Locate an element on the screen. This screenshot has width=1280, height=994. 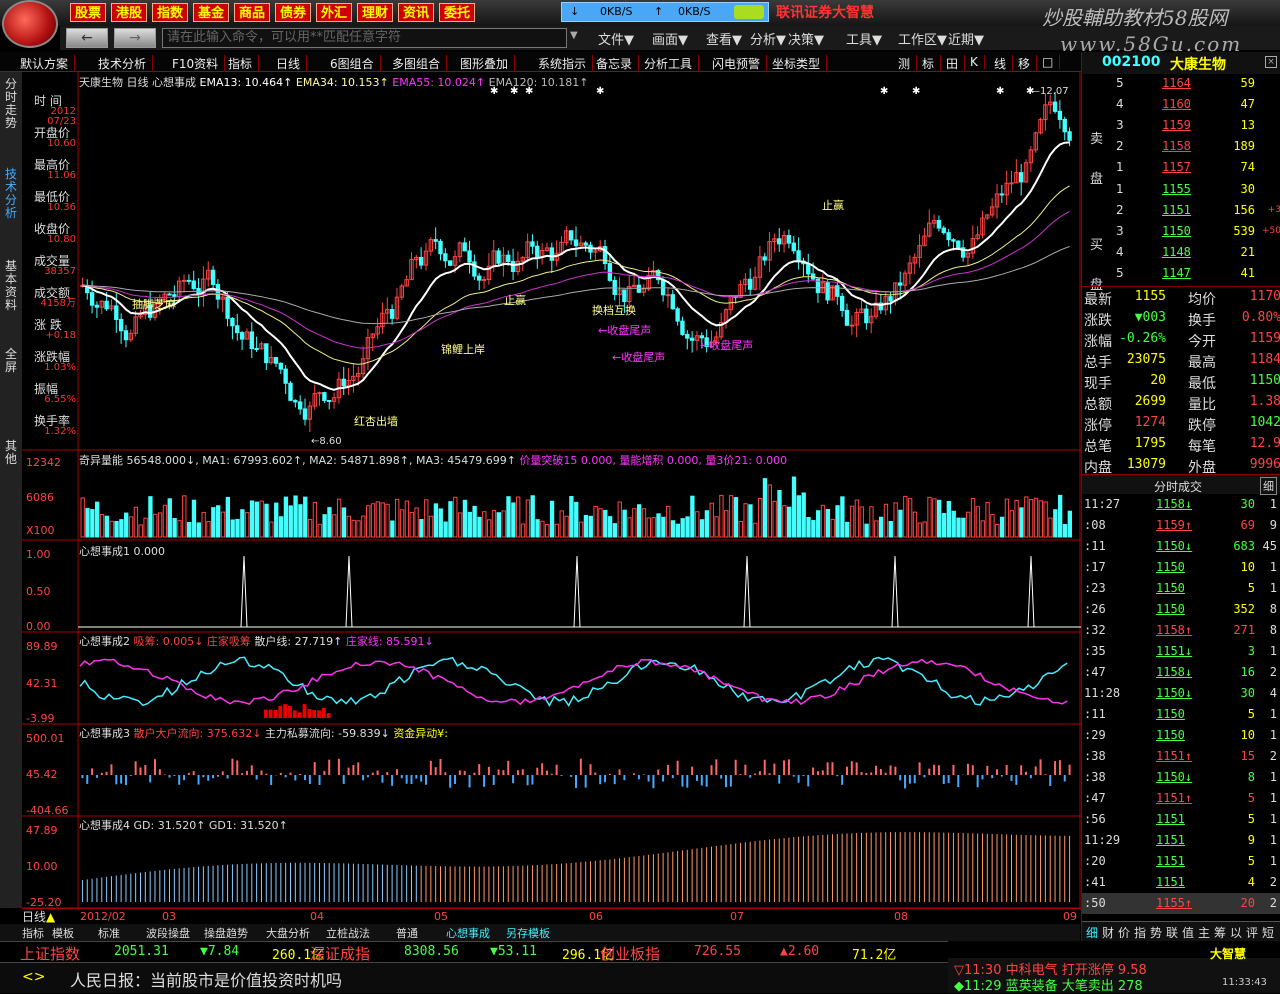
template-tab: 操盘趋势 is located at coordinates (226, 933).